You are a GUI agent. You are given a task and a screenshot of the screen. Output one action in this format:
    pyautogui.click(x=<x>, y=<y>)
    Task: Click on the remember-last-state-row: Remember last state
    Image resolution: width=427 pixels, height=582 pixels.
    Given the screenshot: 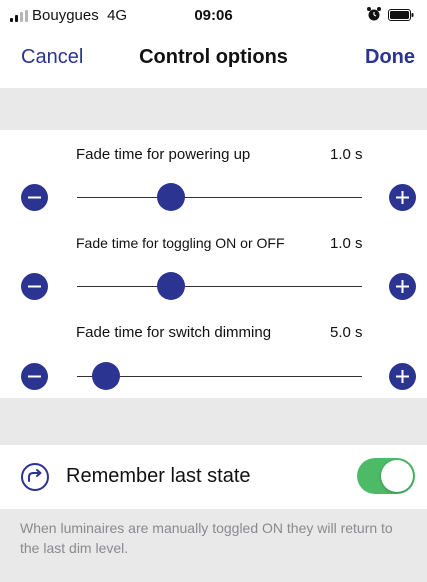 What is the action you would take?
    pyautogui.click(x=213, y=477)
    